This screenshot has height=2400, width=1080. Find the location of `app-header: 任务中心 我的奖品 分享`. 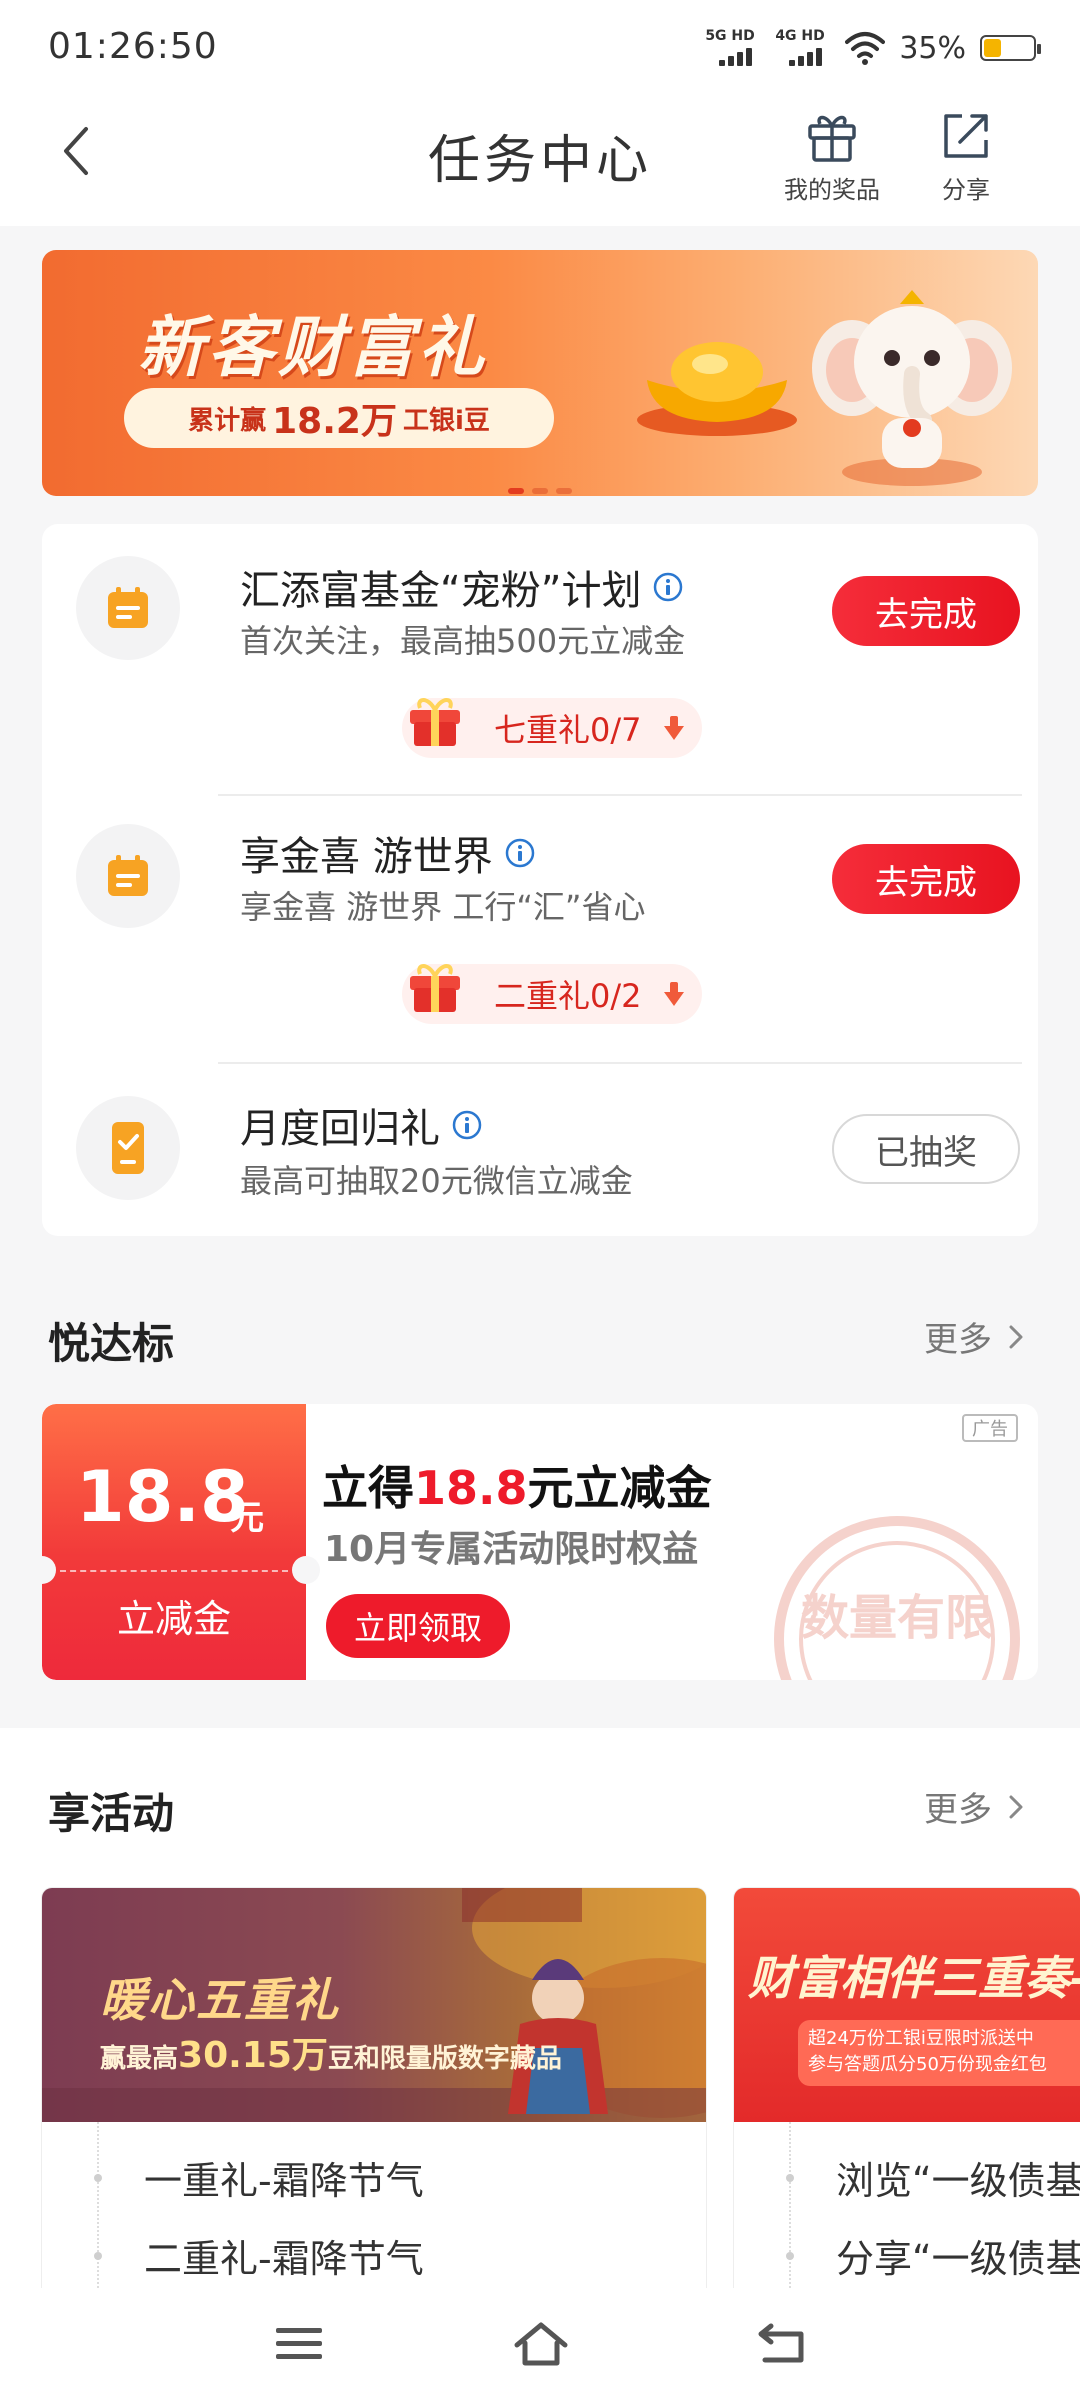

app-header: 任务中心 我的奖品 分享 is located at coordinates (540, 161).